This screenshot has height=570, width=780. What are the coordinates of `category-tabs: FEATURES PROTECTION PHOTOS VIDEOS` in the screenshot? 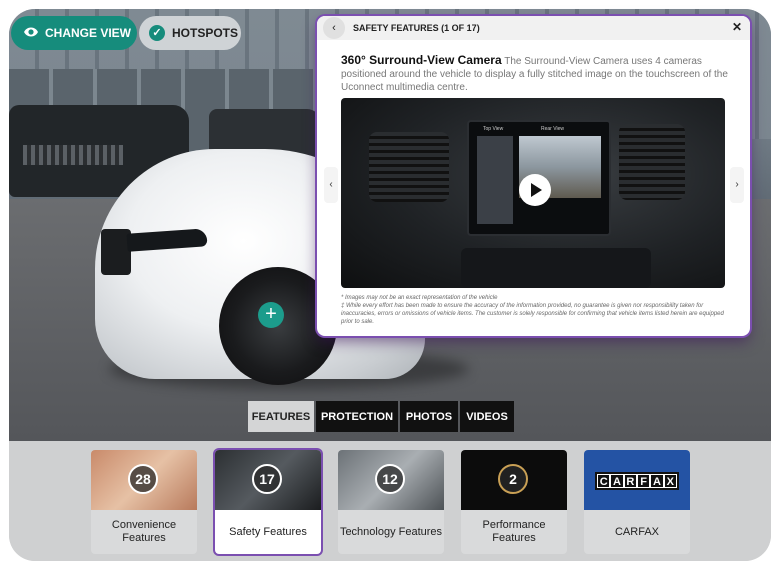 It's located at (381, 416).